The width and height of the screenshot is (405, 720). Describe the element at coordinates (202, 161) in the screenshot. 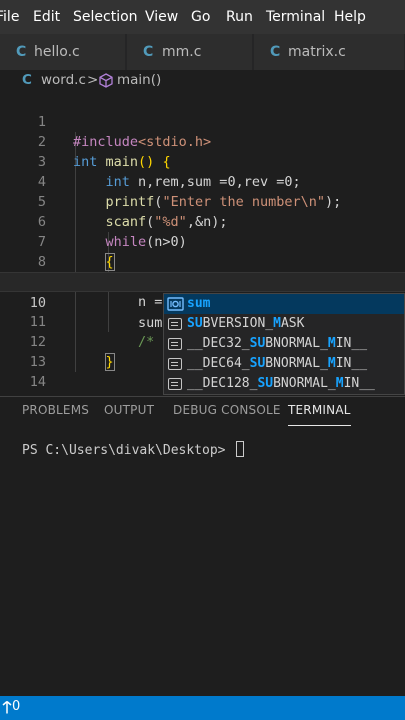

I see `code-line: 3 int n,rem,sum =0,rev =0;` at that location.